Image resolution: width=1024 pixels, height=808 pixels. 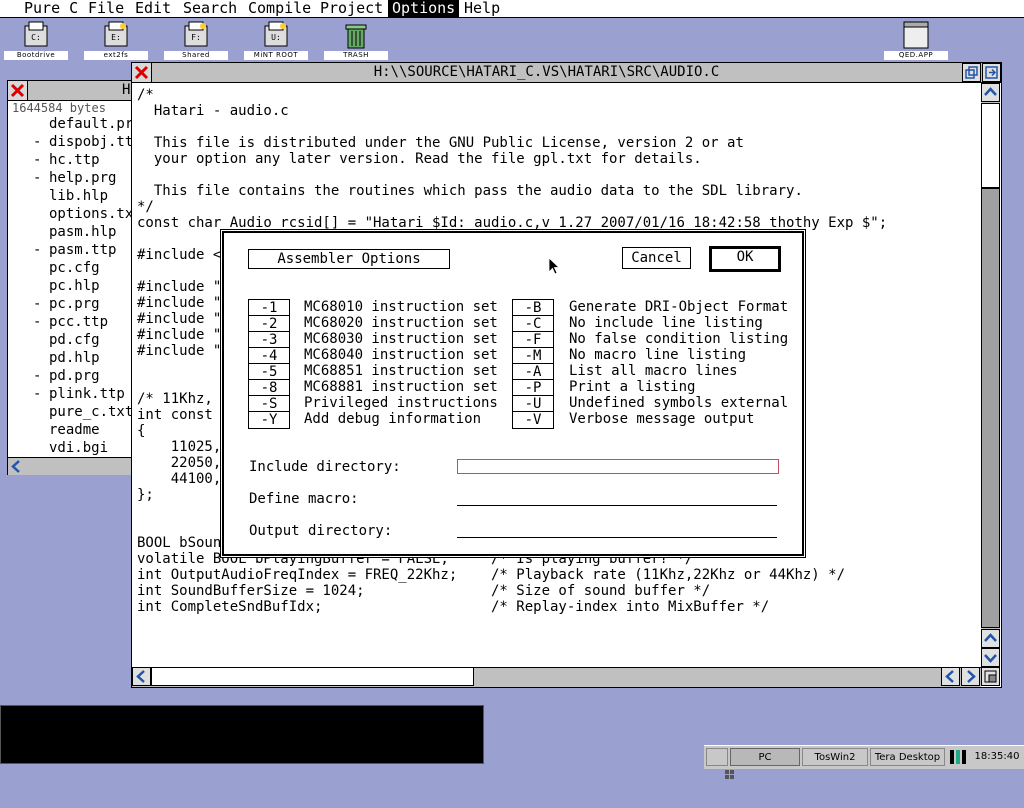 I want to click on file-name: pasm.ttp, so click(x=83, y=250).